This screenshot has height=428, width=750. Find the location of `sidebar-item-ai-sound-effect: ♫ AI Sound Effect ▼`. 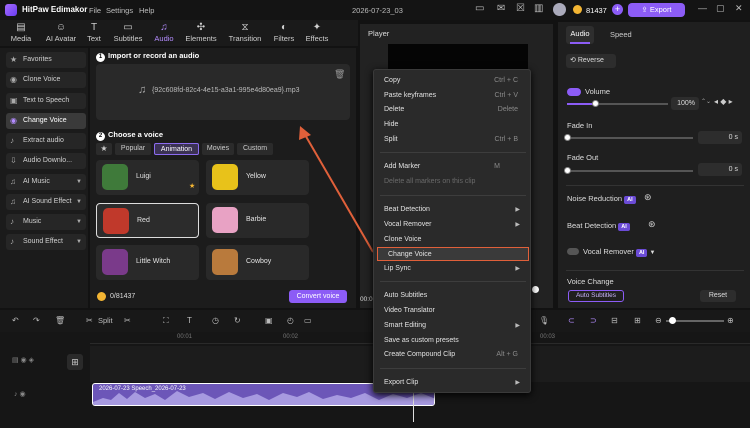

sidebar-item-ai-sound-effect: ♫ AI Sound Effect ▼ is located at coordinates (46, 202).